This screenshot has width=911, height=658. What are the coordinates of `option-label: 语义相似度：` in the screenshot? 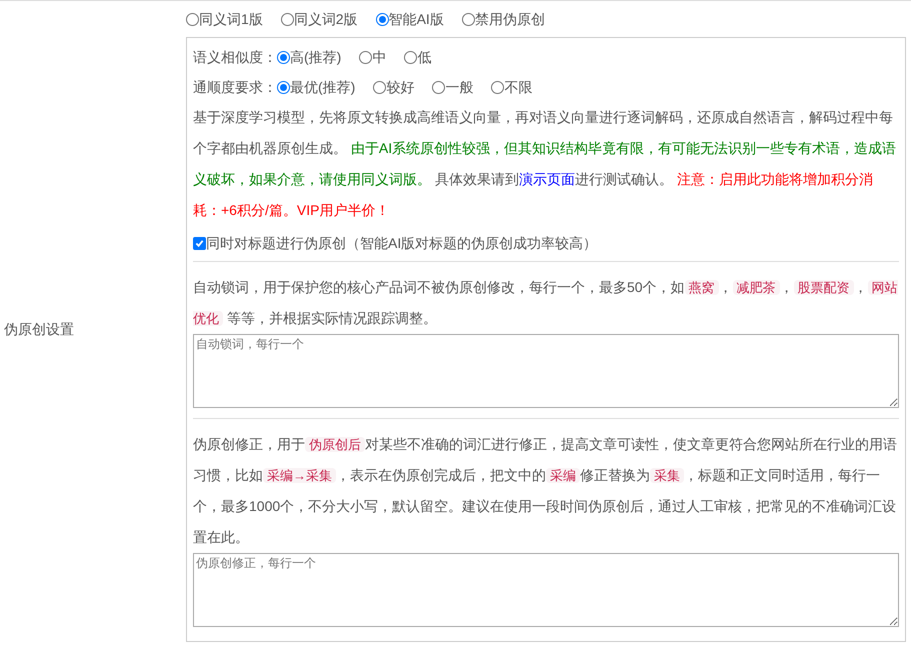 It's located at (235, 57).